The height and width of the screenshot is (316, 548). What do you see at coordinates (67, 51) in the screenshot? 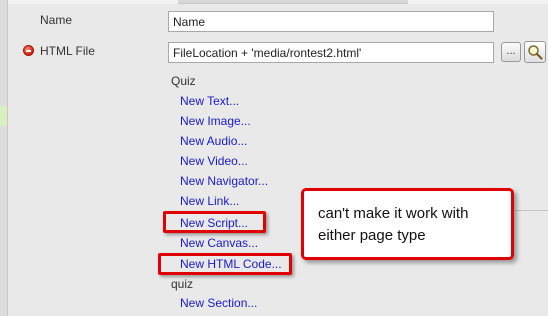
I see `html-file-label: HTML File` at bounding box center [67, 51].